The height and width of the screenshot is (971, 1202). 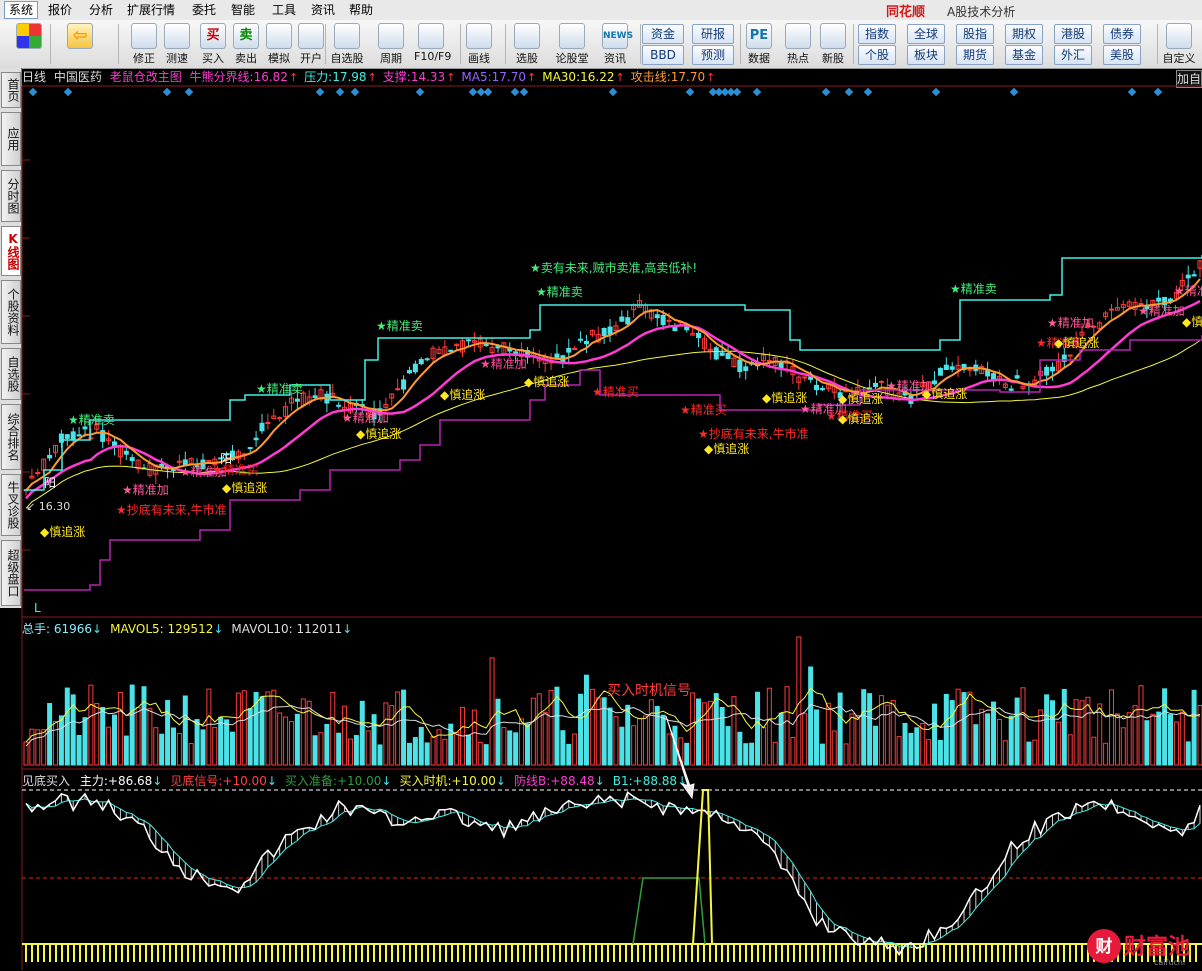 I want to click on toolbar-btn-13: 论股堂, so click(x=572, y=45).